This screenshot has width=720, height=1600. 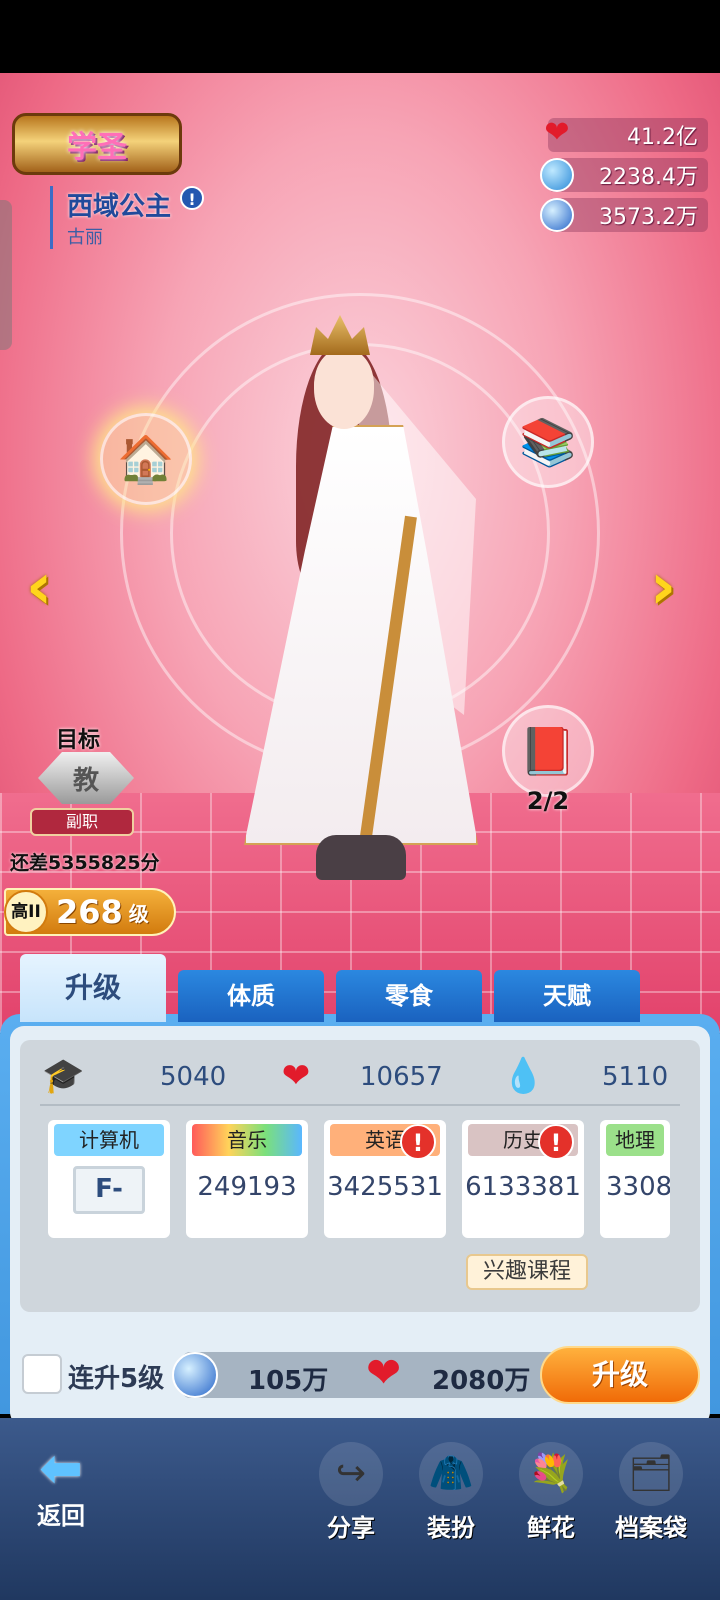 What do you see at coordinates (340, 335) in the screenshot?
I see `crown-icon` at bounding box center [340, 335].